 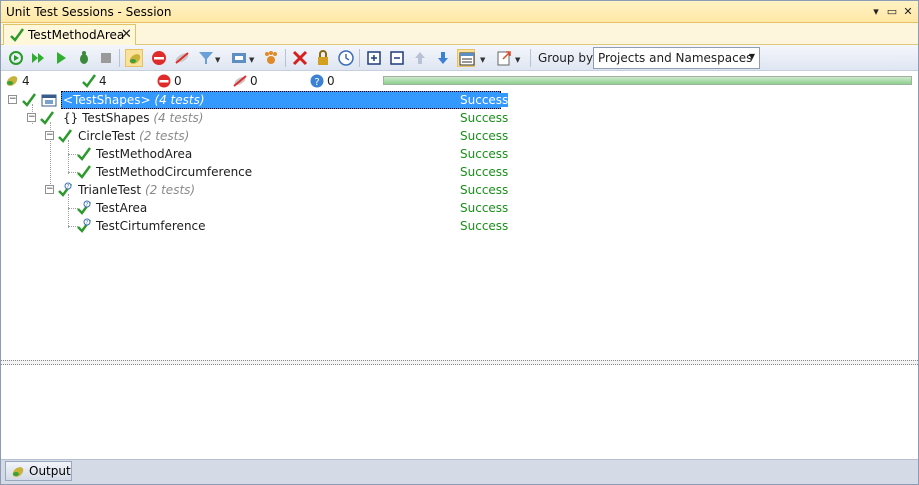 I want to click on tree-row-test: TestMethodArea Success, so click(x=459, y=154).